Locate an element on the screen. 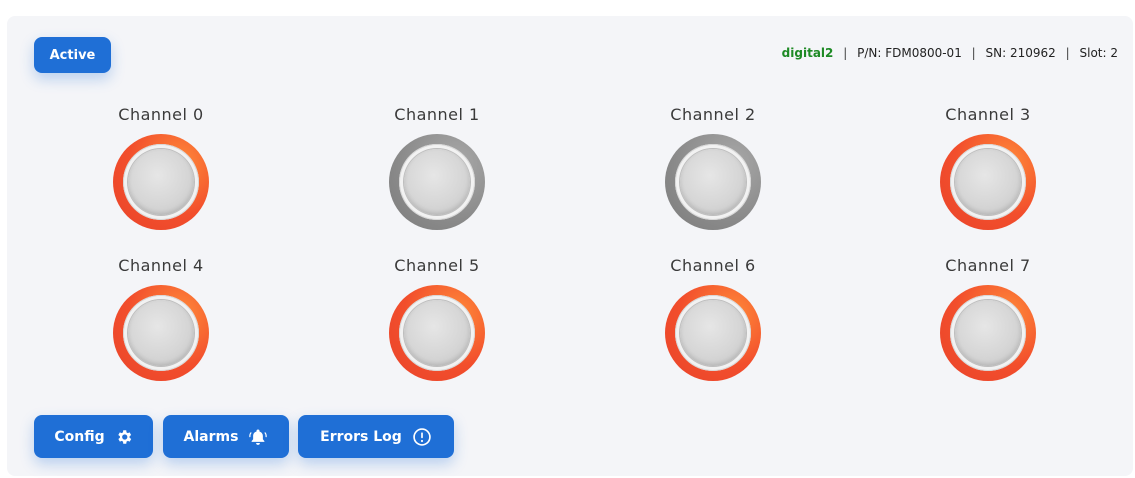 The height and width of the screenshot is (478, 1135). channel-label: Channel 4 is located at coordinates (161, 265).